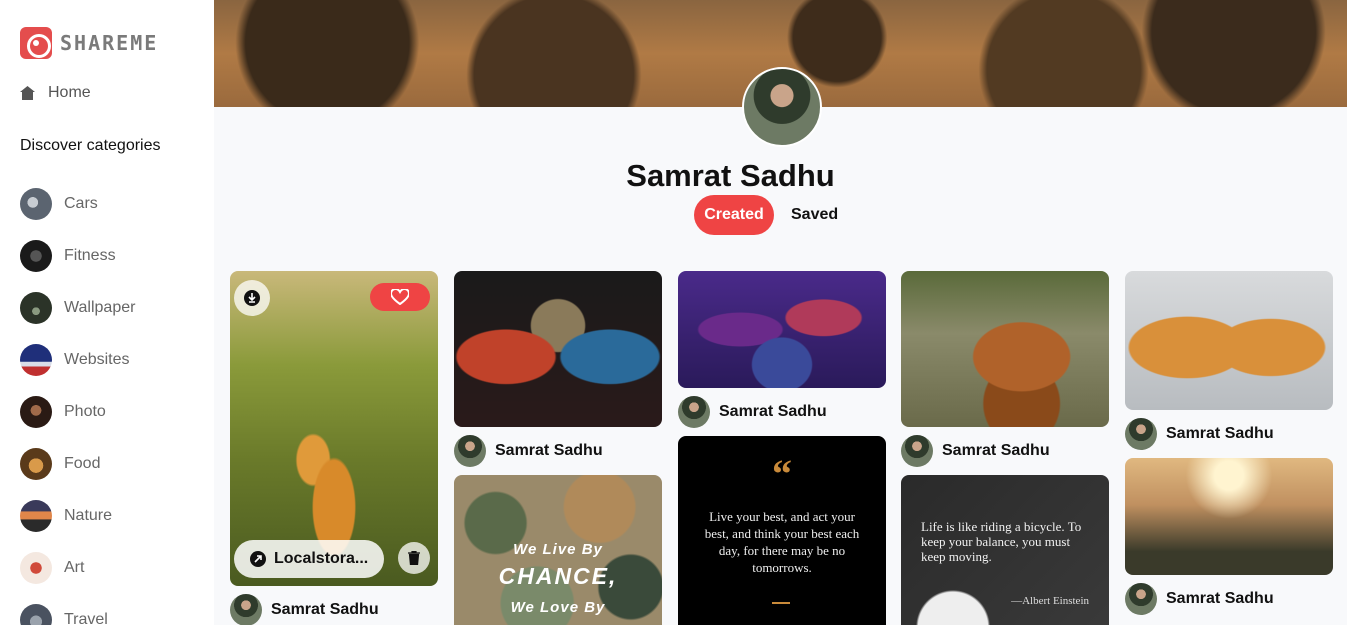 Image resolution: width=1347 pixels, height=625 pixels. I want to click on discover-categories-title: Discover categories, so click(90, 145).